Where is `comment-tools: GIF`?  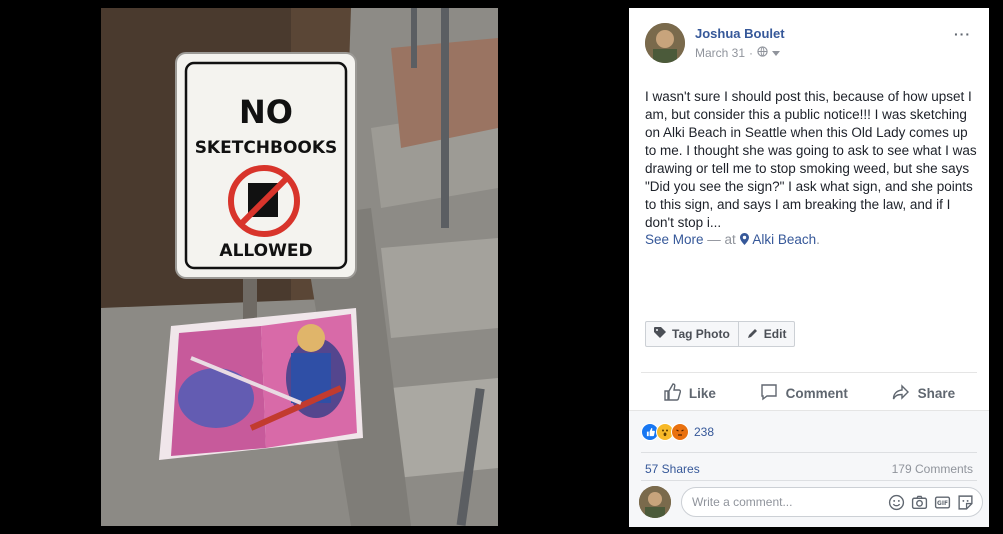
comment-tools: GIF is located at coordinates (931, 502).